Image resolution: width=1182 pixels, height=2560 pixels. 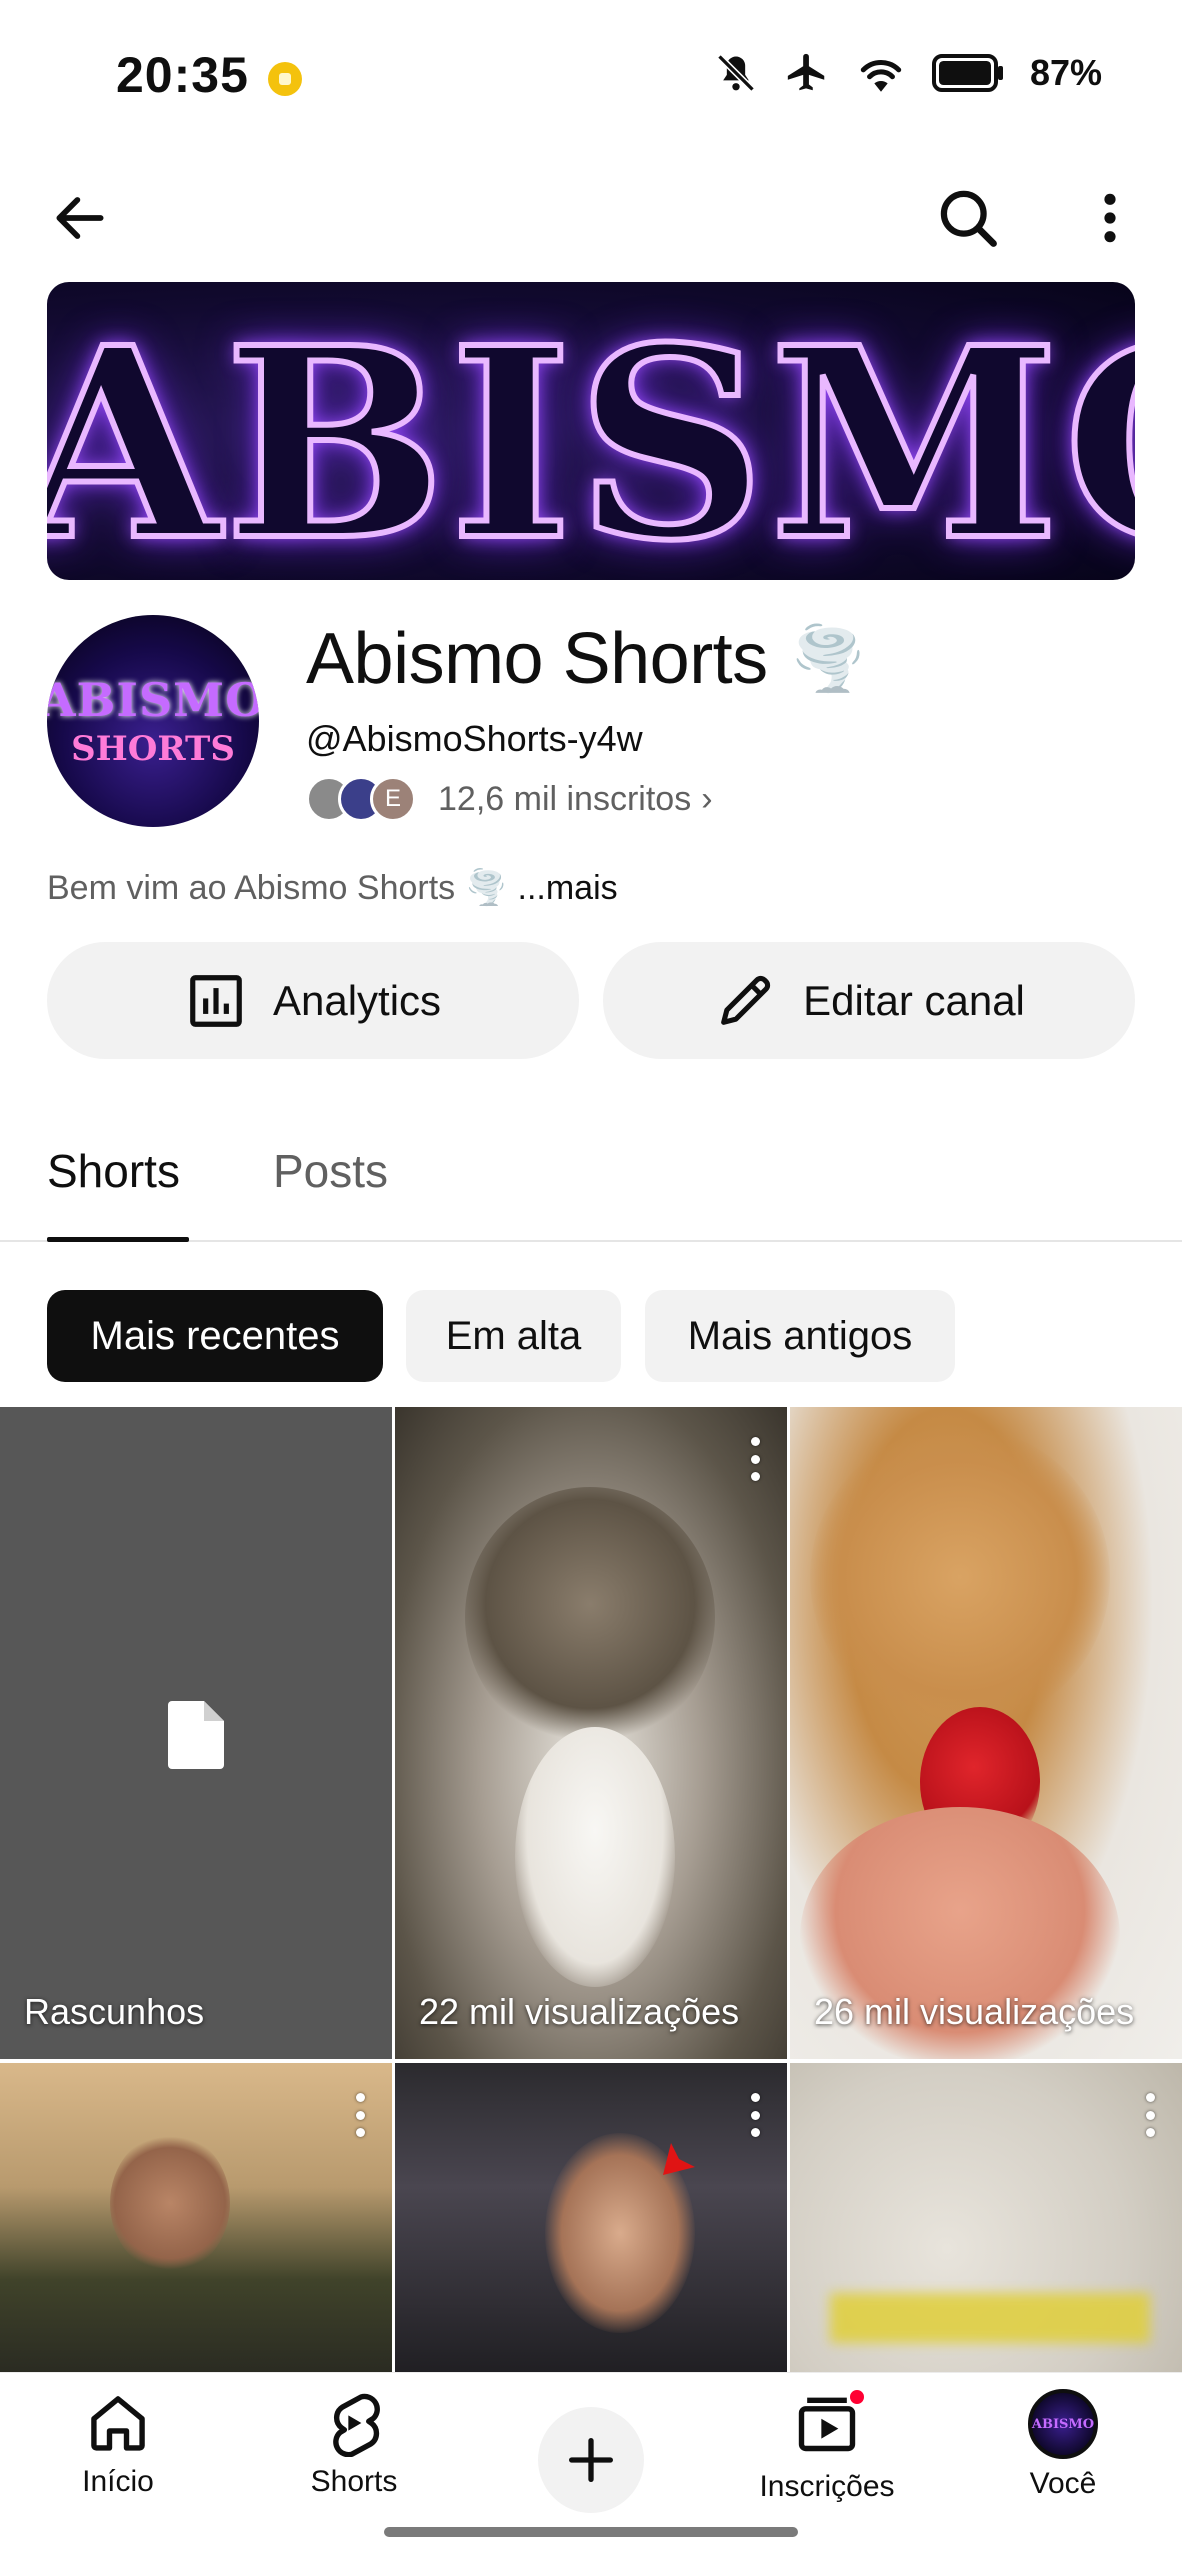 I want to click on notification-dot, so click(x=857, y=2397).